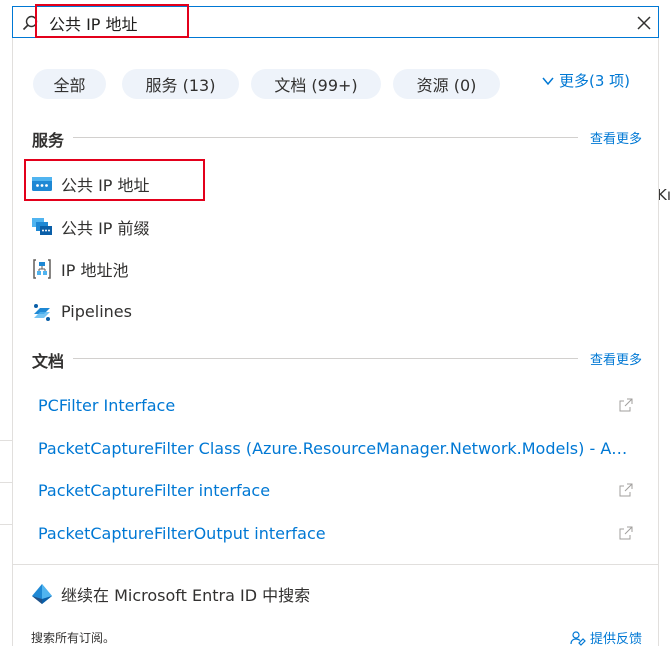 The image size is (670, 646). What do you see at coordinates (180, 84) in the screenshot?
I see `filter-services: 服务 (13)` at bounding box center [180, 84].